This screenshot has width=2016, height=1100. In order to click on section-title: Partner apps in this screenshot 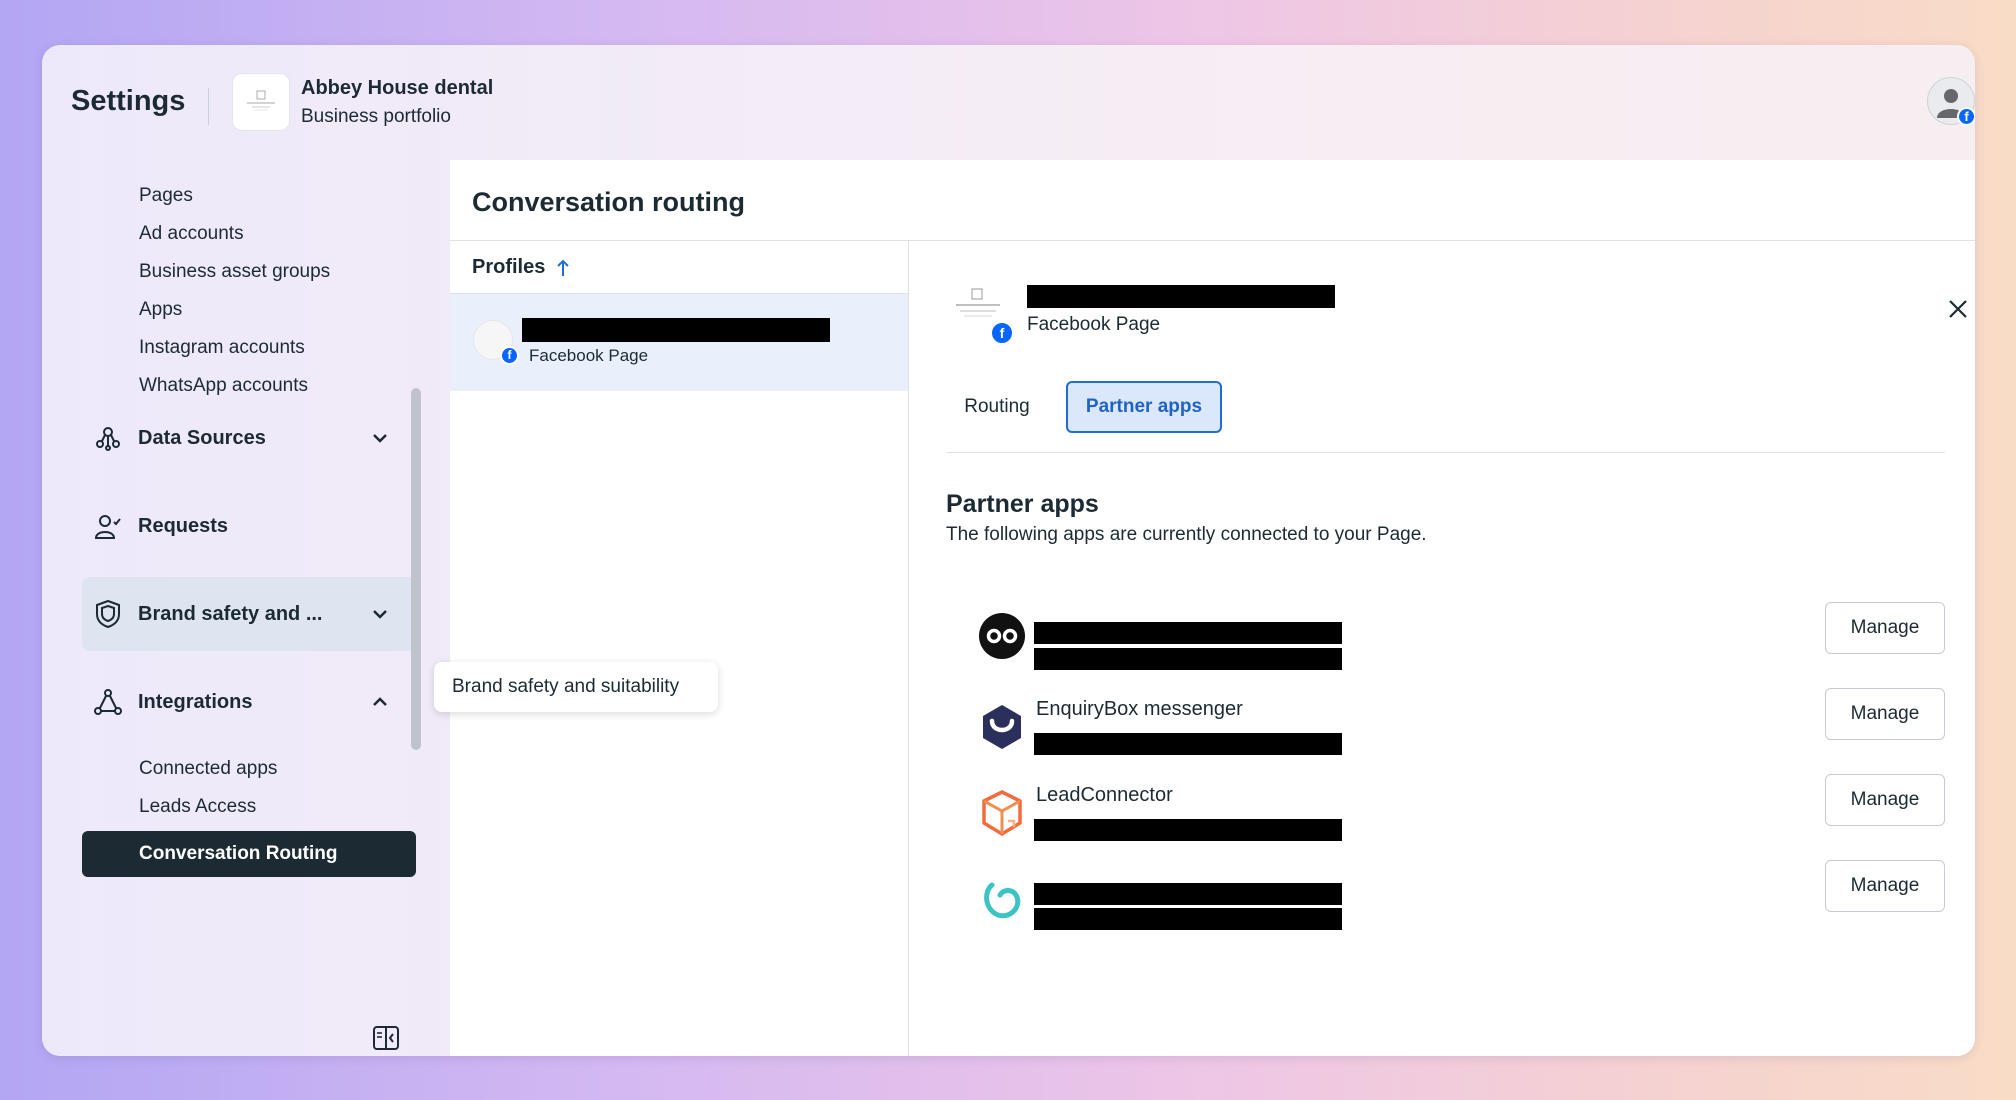, I will do `click(1022, 504)`.